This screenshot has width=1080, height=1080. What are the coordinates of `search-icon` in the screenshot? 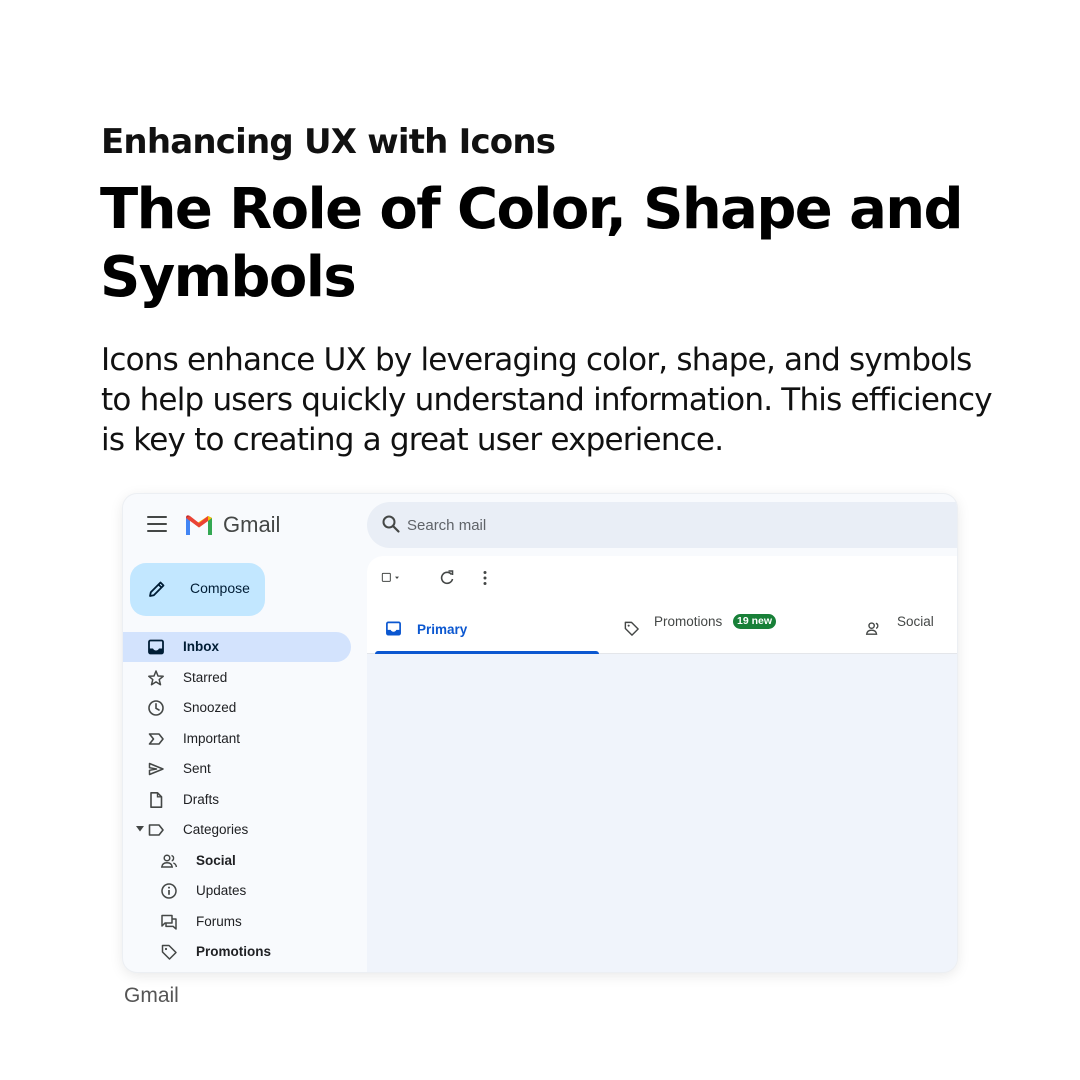 It's located at (391, 524).